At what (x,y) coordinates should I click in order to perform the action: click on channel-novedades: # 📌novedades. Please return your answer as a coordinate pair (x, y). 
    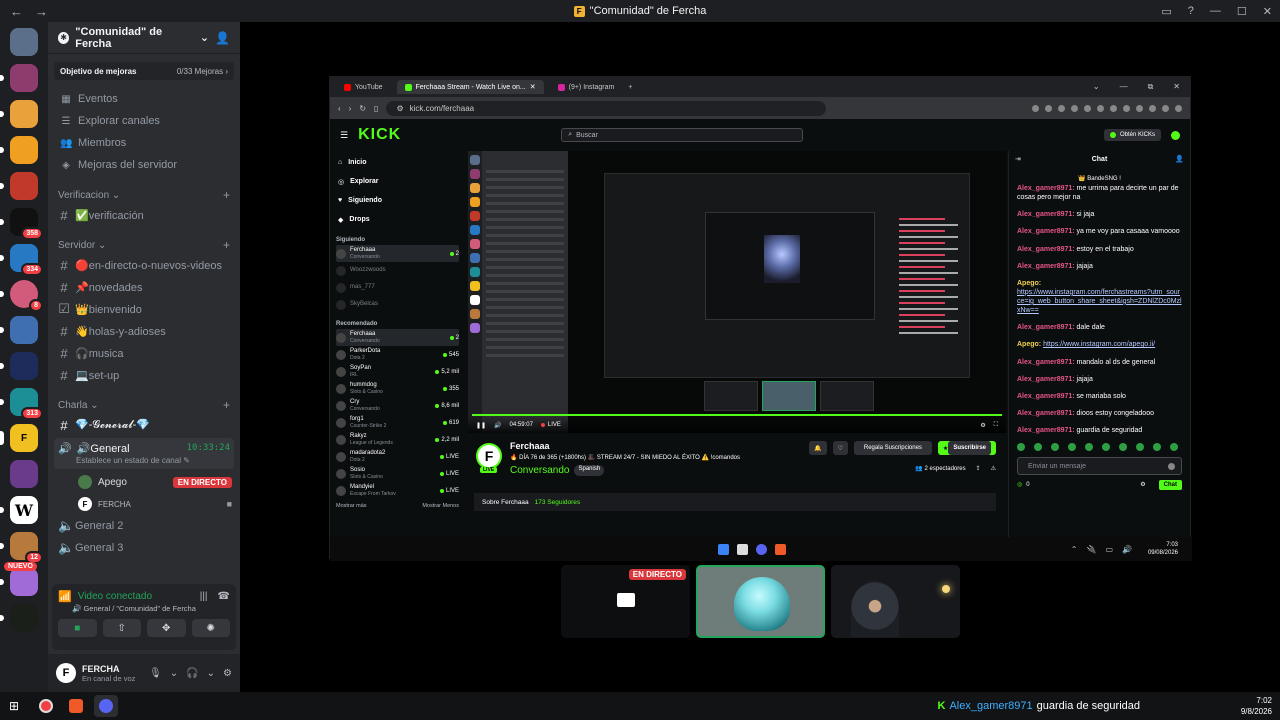
    Looking at the image, I should click on (144, 287).